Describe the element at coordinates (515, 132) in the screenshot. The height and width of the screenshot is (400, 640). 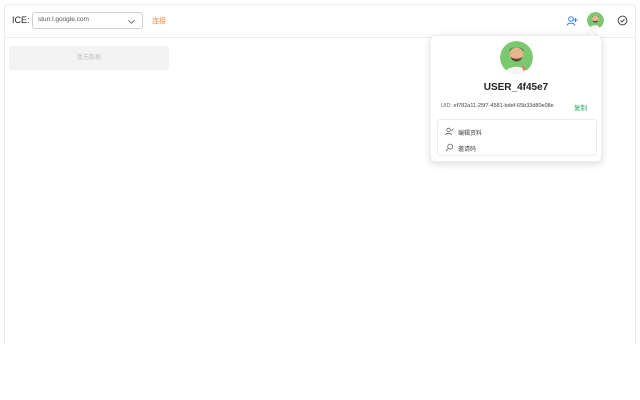
I see `menu-item-edit-profile: 编辑资料` at that location.